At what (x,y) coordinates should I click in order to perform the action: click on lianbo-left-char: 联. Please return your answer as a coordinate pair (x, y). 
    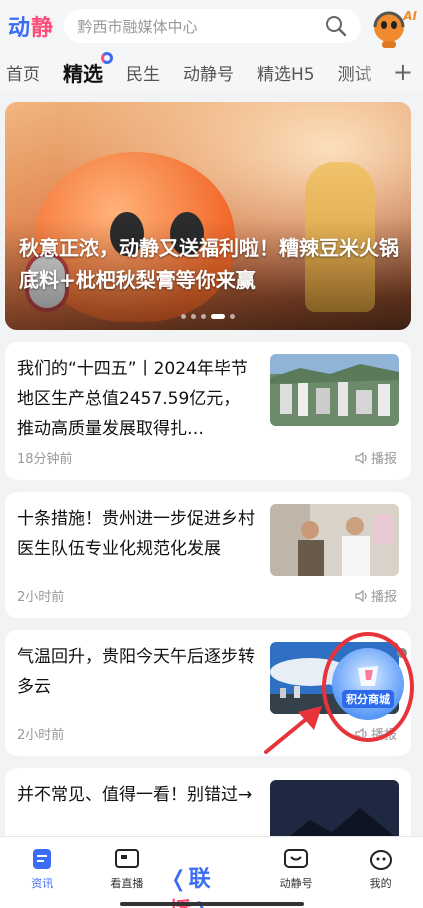
    Looking at the image, I should click on (200, 879).